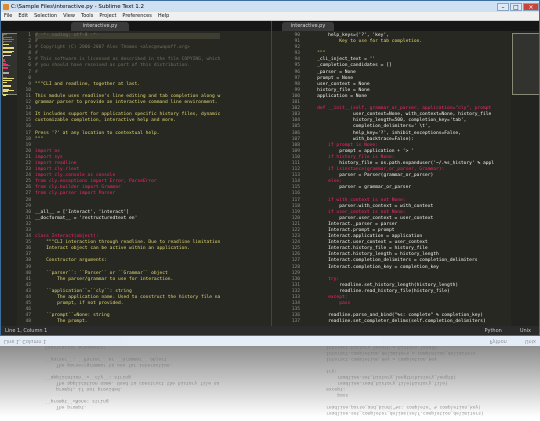 The height and width of the screenshot is (421, 540). I want to click on left-tab-strip: interactive.py, so click(136, 26).